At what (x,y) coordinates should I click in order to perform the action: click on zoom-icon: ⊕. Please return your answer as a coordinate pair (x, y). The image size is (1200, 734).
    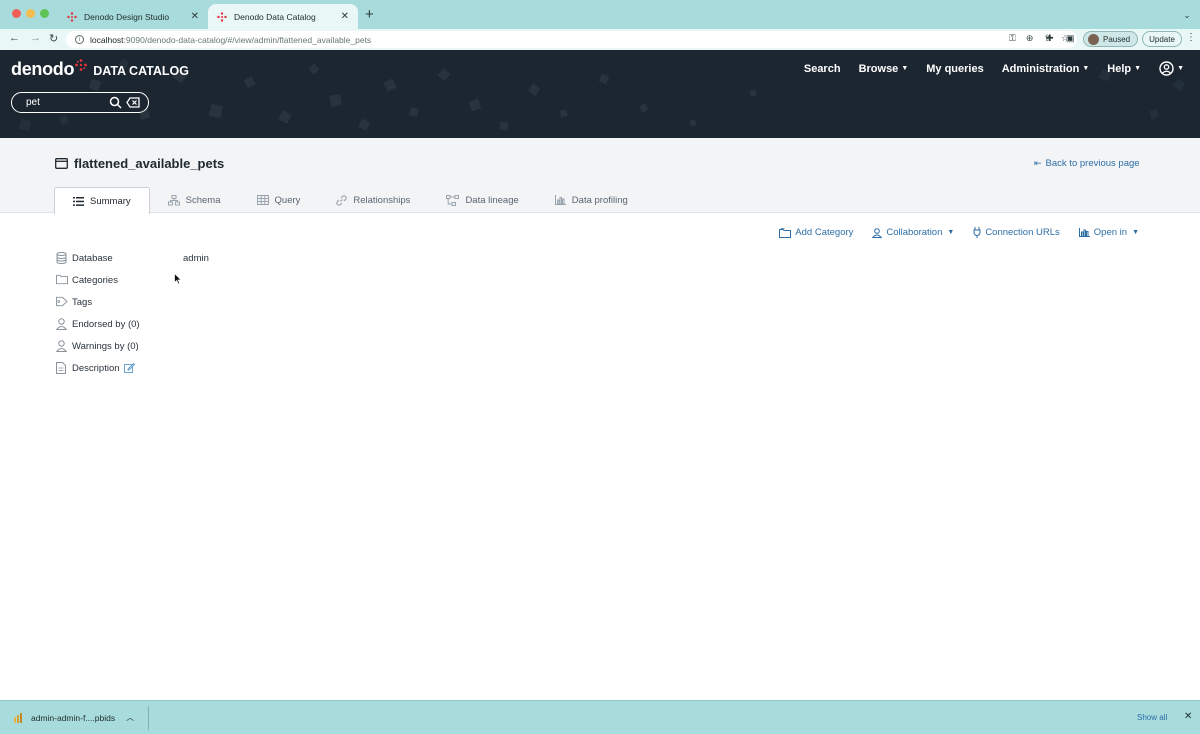
    Looking at the image, I should click on (1030, 38).